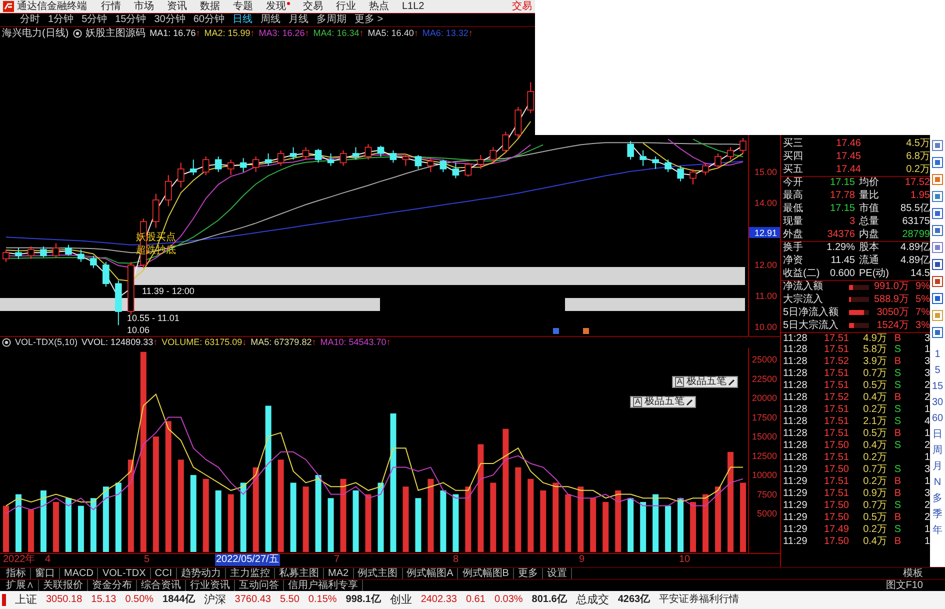 The image size is (945, 609). What do you see at coordinates (486, 573) in the screenshot?
I see `indicator-tab: 例式幅图B` at bounding box center [486, 573].